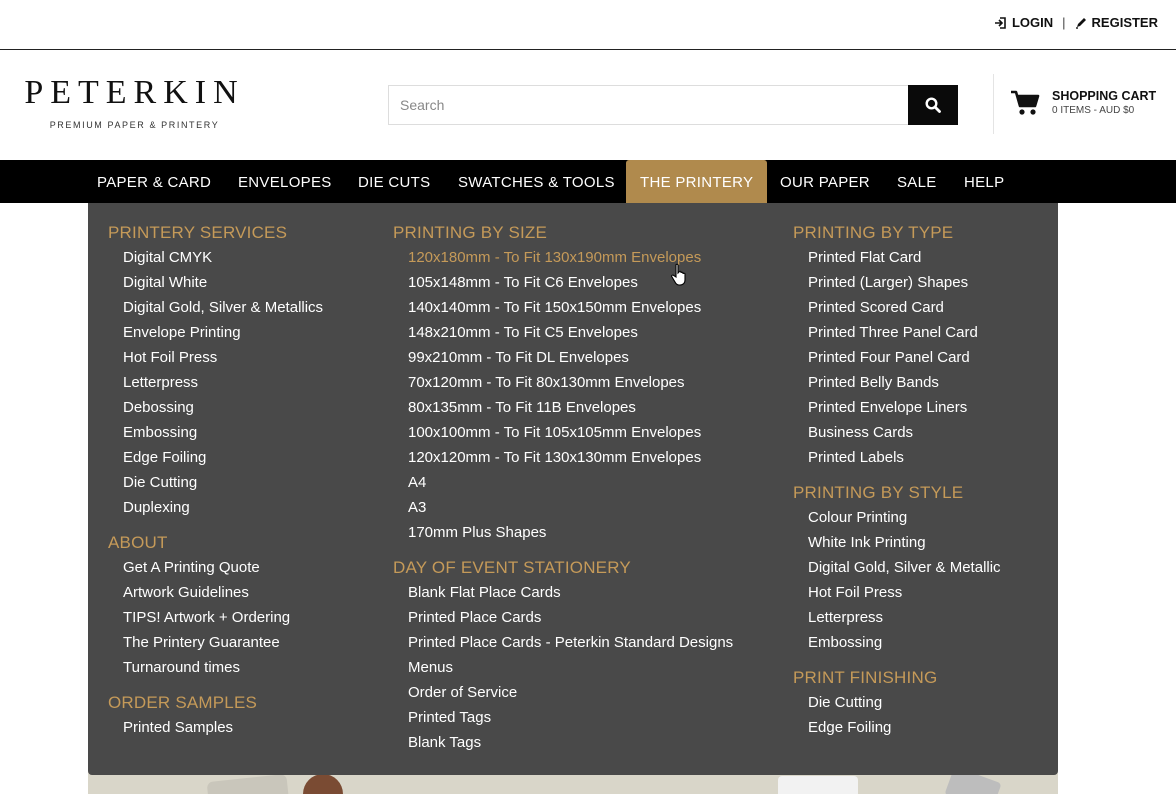 The height and width of the screenshot is (794, 1176). Describe the element at coordinates (223, 307) in the screenshot. I see `menu-item: Digital Gold, Silver & Metallics` at that location.